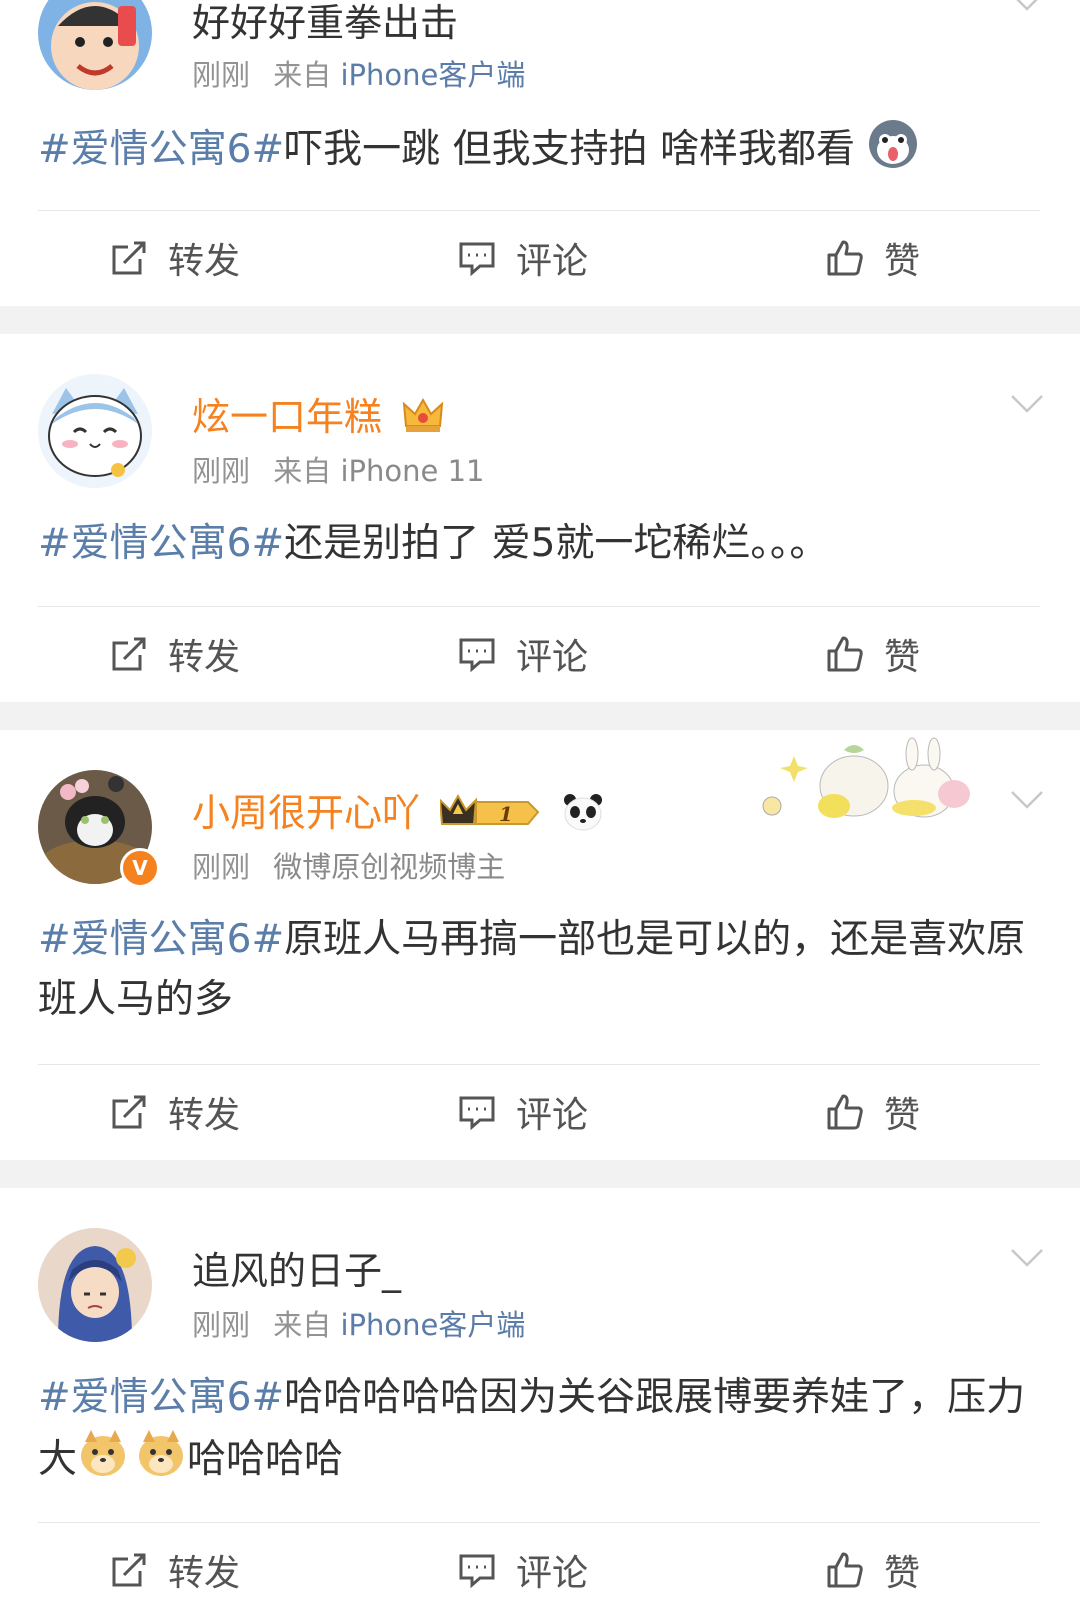 This screenshot has width=1080, height=1610. I want to click on post-content: #爱情公寓6#原班人马再搞一部也是可以的，还是喜欢原班人马的多, so click(538, 970).